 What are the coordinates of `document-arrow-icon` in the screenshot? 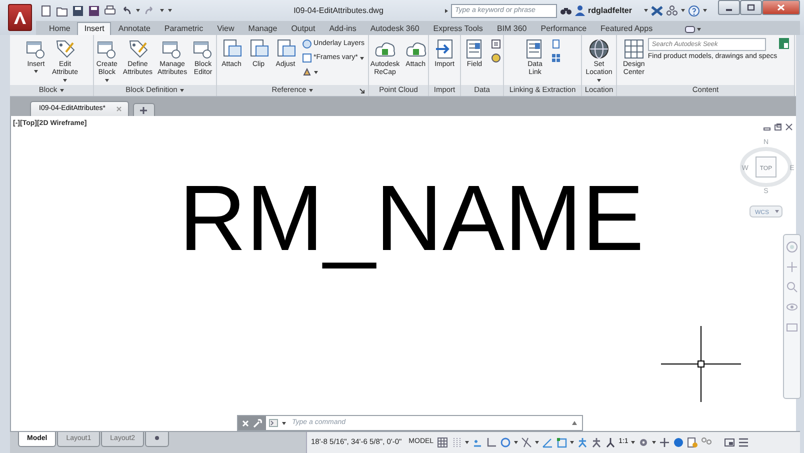 It's located at (445, 49).